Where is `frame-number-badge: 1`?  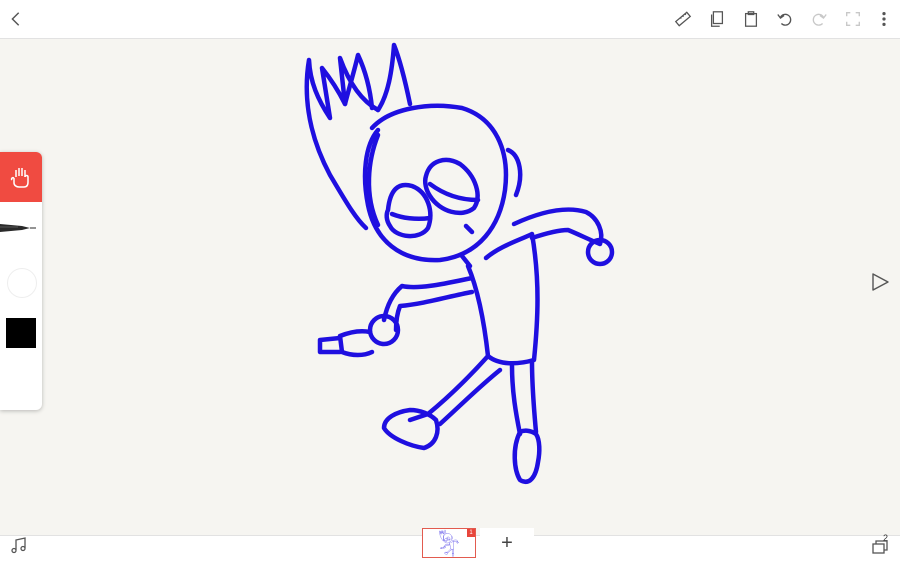 frame-number-badge: 1 is located at coordinates (471, 533).